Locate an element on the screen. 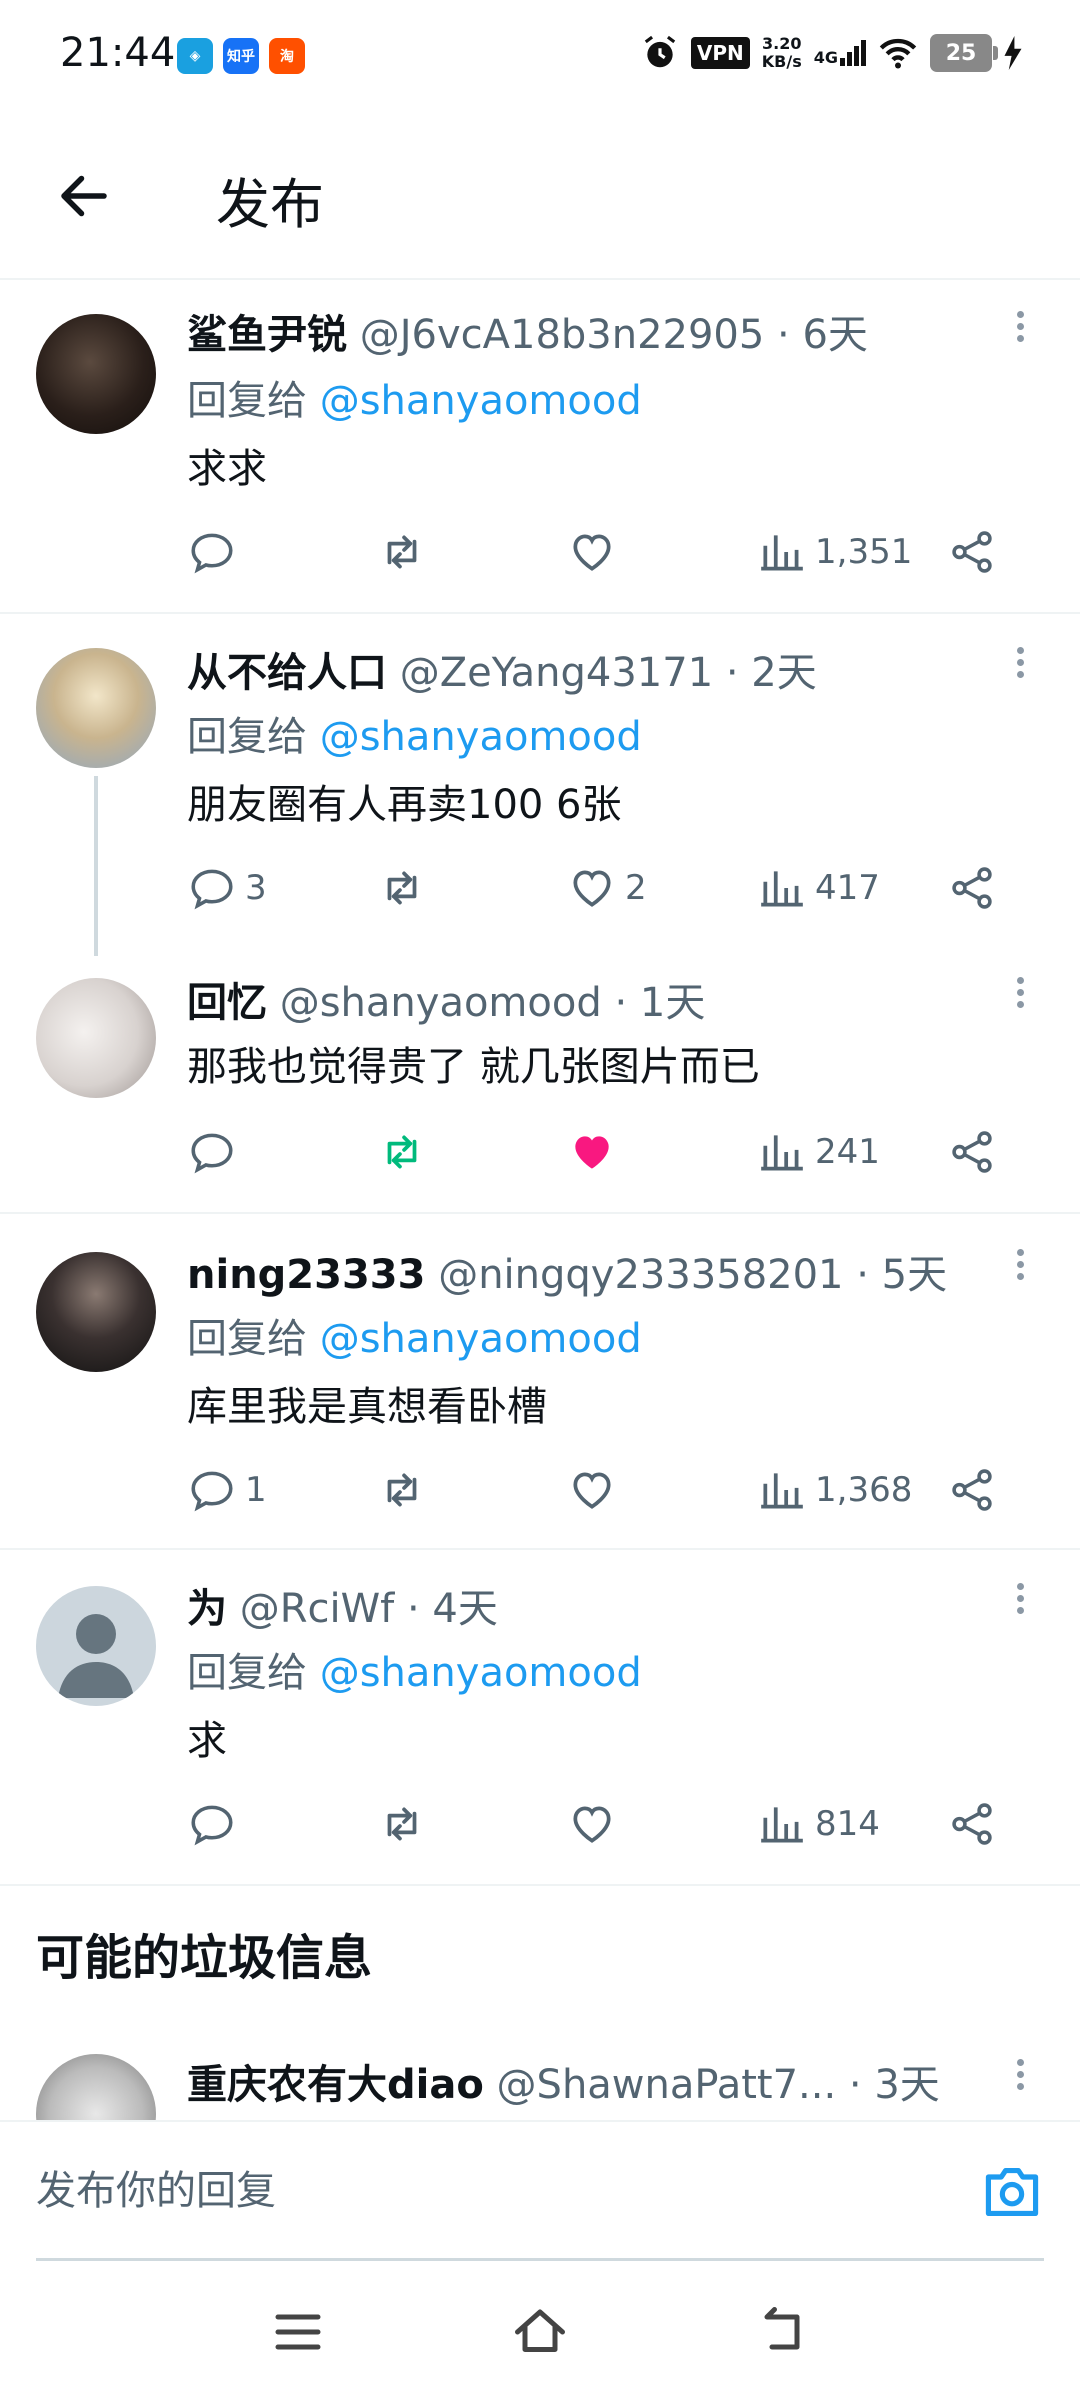 This screenshot has width=1080, height=2400. views-button: 417 is located at coordinates (818, 888).